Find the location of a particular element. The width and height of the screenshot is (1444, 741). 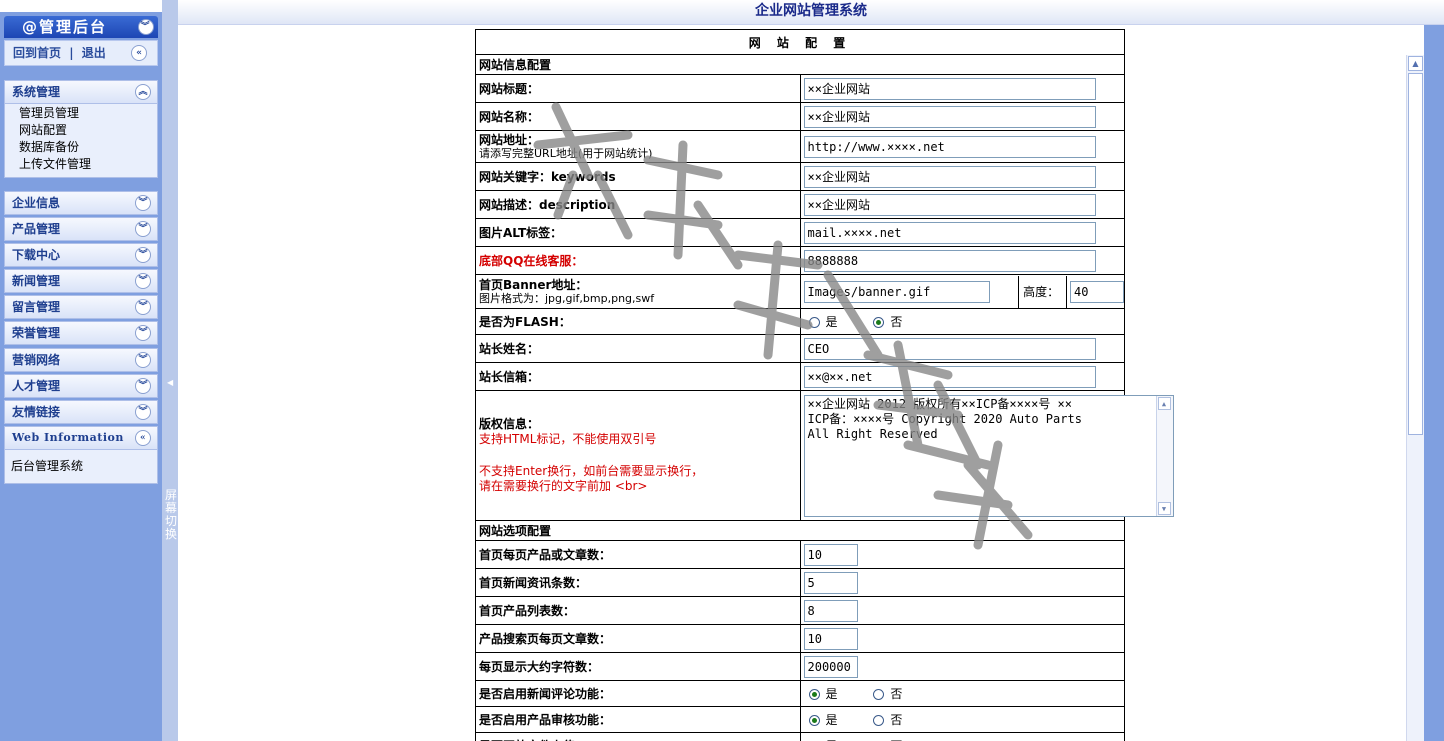

banner-input: Images/banner.gif is located at coordinates (896, 291).